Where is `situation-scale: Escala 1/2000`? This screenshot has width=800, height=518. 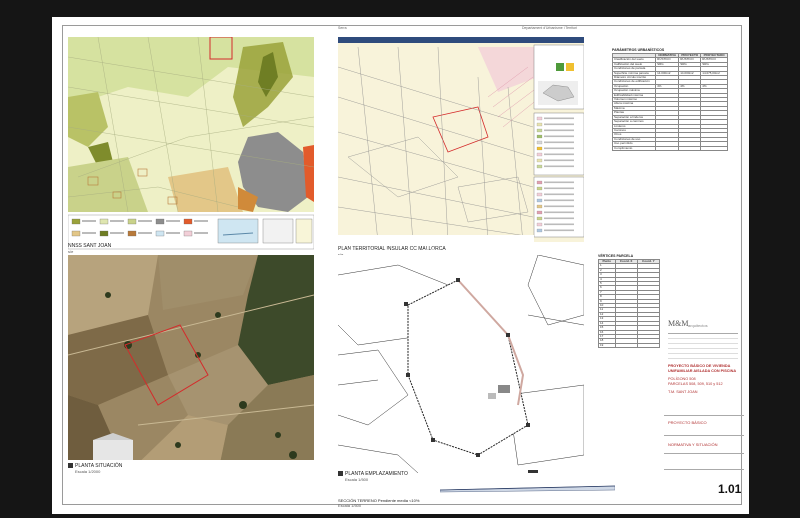 situation-scale: Escala 1/2000 is located at coordinates (88, 471).